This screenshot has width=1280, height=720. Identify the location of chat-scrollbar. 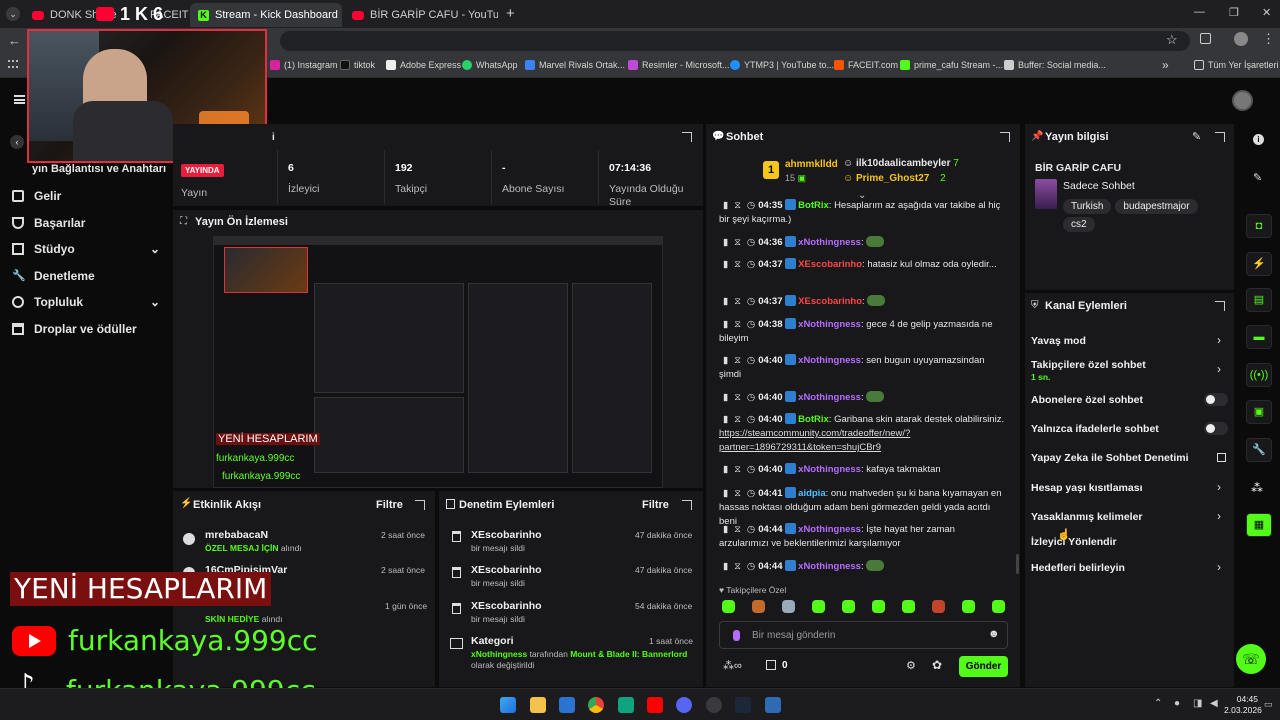
(1017, 564).